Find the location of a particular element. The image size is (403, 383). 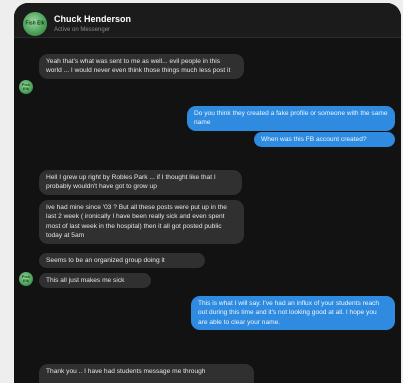

contact-avatar: Fish Elk is located at coordinates (35, 24).